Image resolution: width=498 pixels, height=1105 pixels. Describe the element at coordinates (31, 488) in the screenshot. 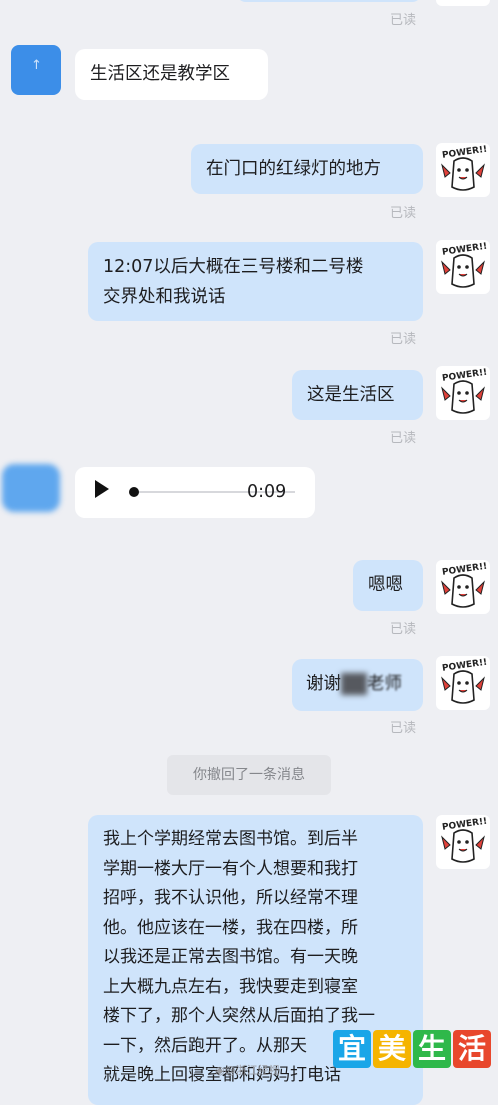

I see `contact-avatar-blurred` at that location.